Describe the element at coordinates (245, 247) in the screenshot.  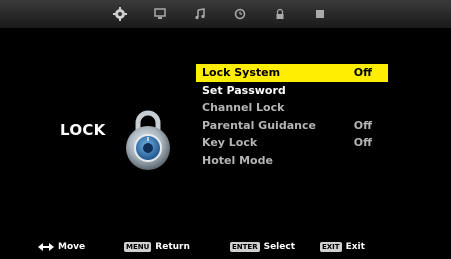
I see `enter-key: ENTER` at that location.